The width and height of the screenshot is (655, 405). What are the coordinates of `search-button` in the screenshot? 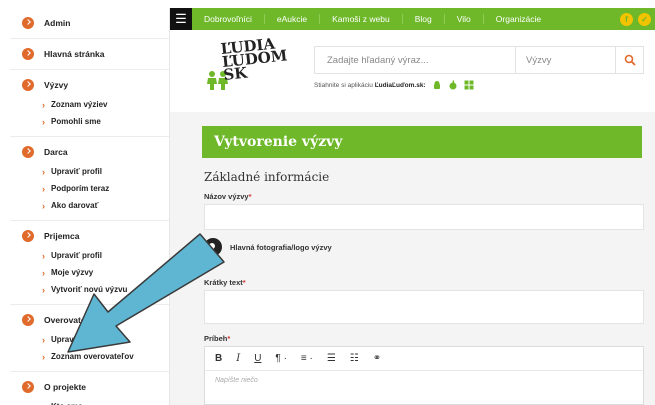 It's located at (629, 60).